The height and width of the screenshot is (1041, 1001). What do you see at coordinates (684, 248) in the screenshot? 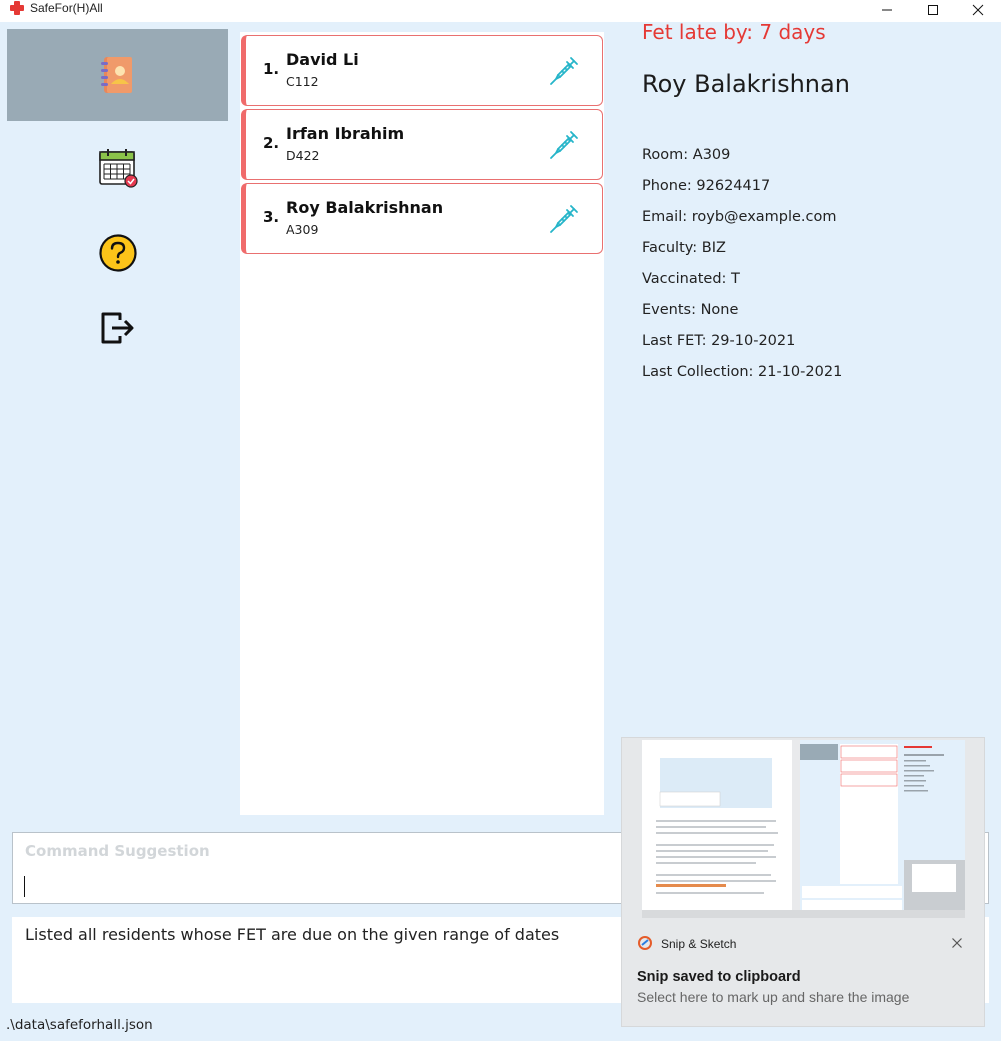
I see `detail-faculty: Faculty: BIZ` at bounding box center [684, 248].